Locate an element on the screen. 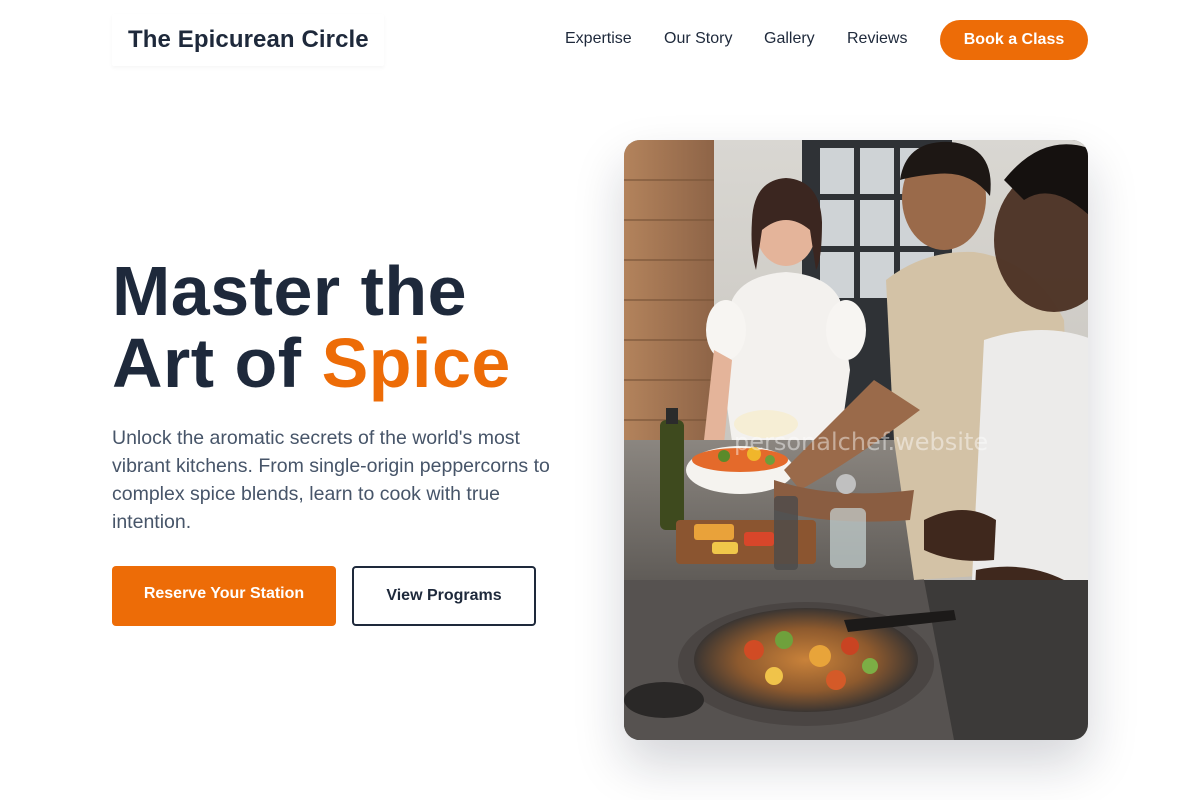  view-programs-button: View Programs is located at coordinates (444, 596).